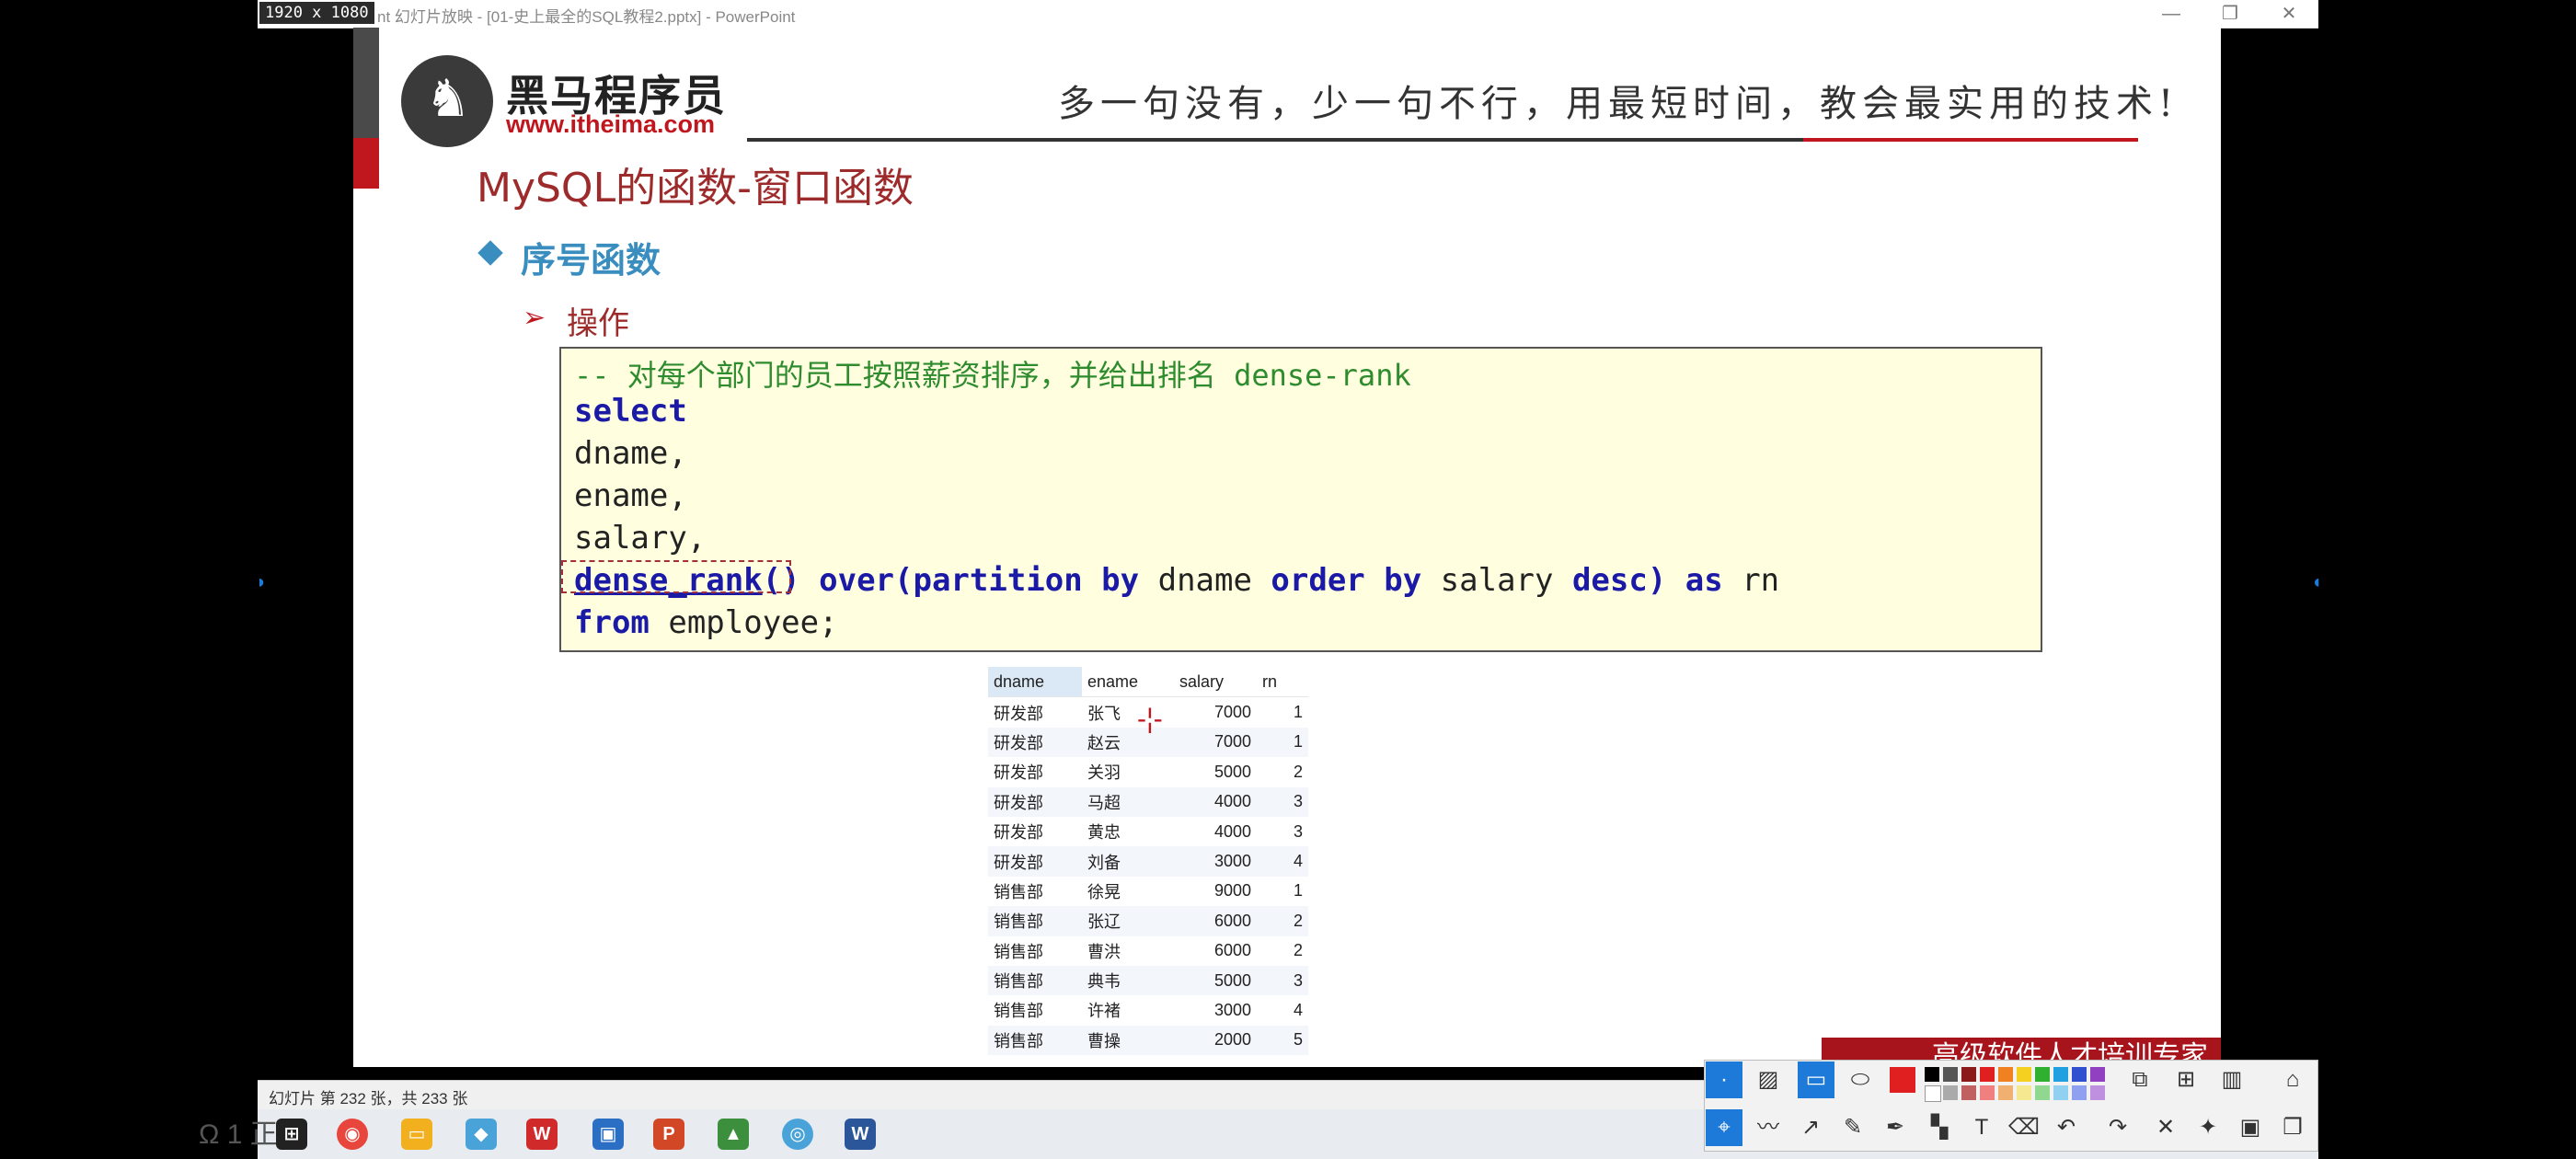 The image size is (2576, 1159). What do you see at coordinates (1346, 580) in the screenshot?
I see `code-order-by: order by` at bounding box center [1346, 580].